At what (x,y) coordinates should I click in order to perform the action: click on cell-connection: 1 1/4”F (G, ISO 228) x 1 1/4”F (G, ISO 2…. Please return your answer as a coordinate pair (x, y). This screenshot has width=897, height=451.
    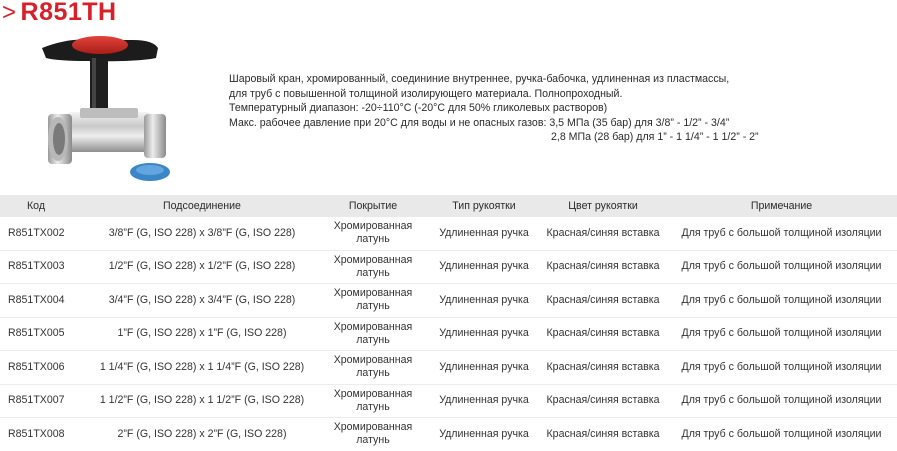
    Looking at the image, I should click on (202, 367).